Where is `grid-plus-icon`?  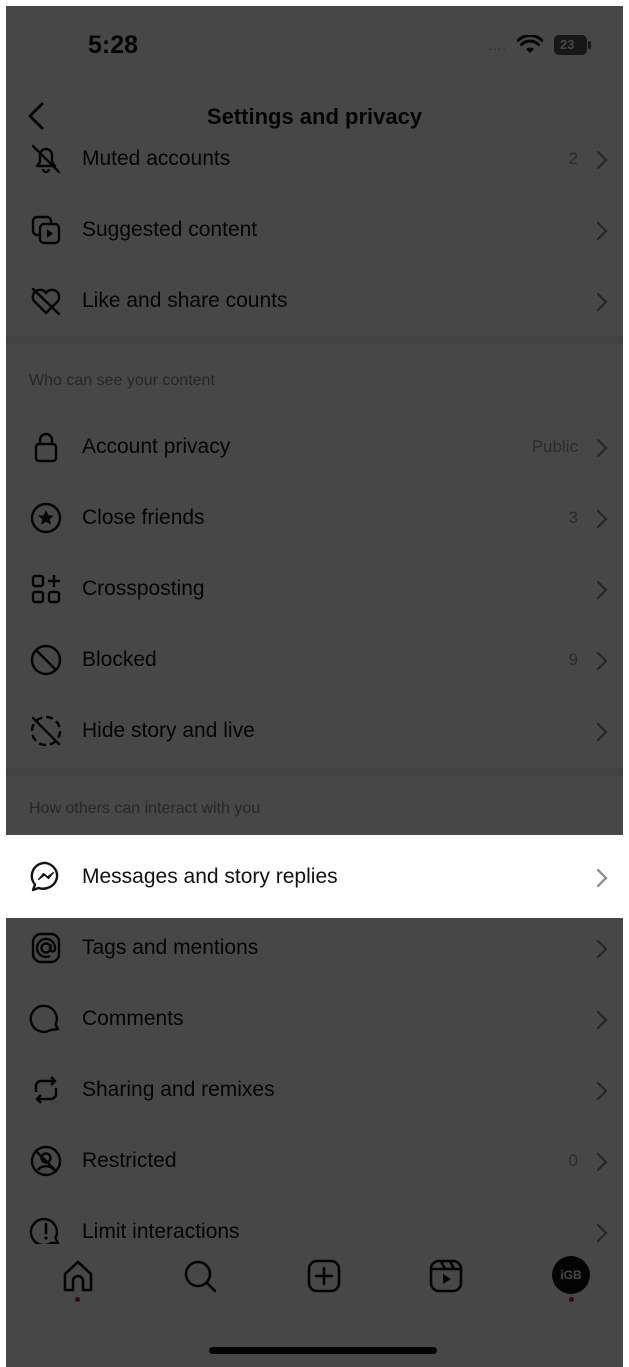
grid-plus-icon is located at coordinates (46, 589).